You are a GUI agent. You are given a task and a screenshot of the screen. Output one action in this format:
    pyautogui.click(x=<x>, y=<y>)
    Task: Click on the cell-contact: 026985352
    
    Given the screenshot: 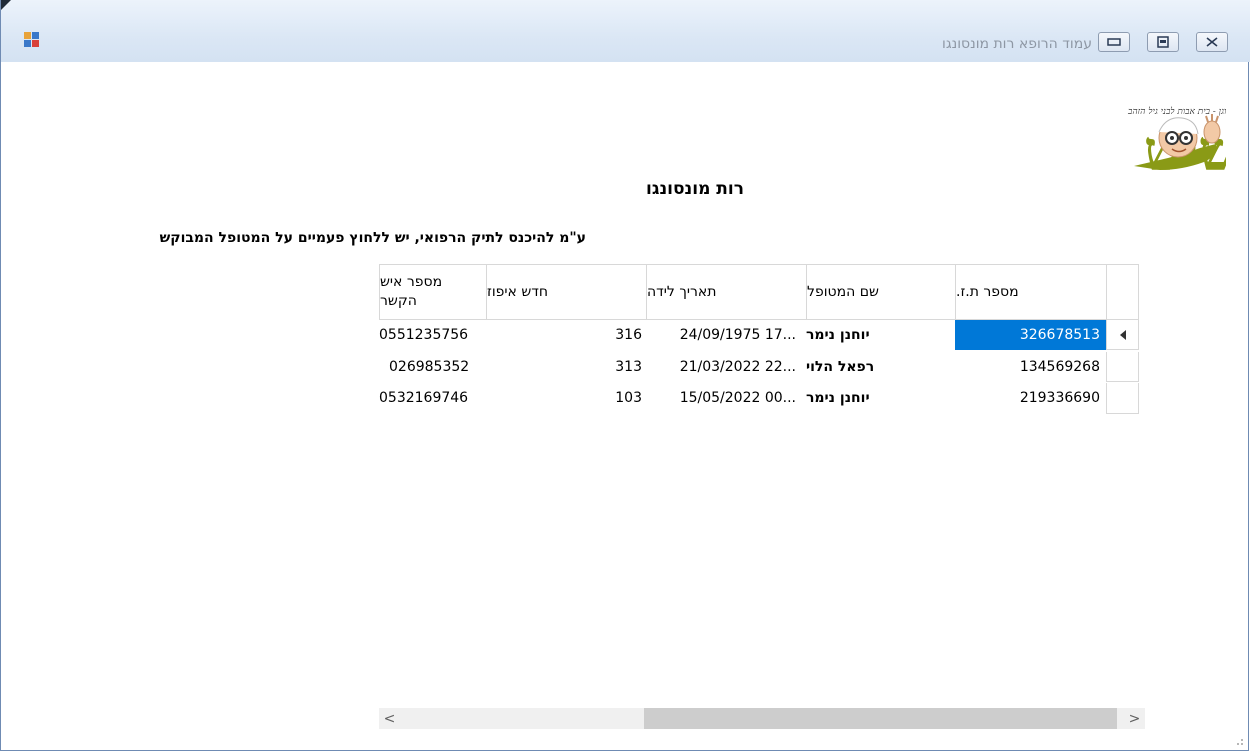 What is the action you would take?
    pyautogui.click(x=432, y=367)
    